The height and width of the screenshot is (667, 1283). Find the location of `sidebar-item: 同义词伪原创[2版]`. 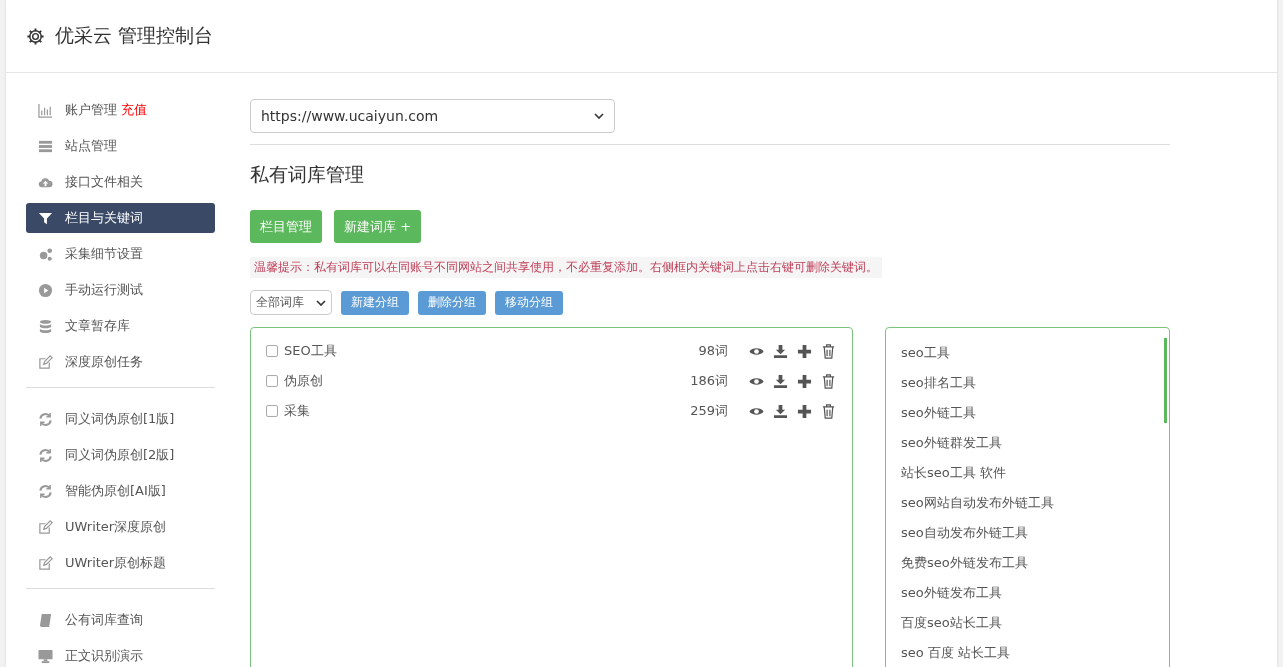

sidebar-item: 同义词伪原创[2版] is located at coordinates (120, 455).